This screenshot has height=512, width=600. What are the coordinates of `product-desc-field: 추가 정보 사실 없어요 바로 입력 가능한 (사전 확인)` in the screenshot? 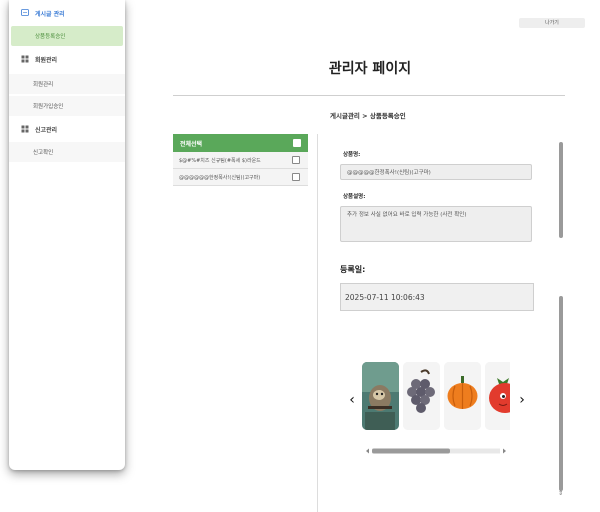 It's located at (436, 224).